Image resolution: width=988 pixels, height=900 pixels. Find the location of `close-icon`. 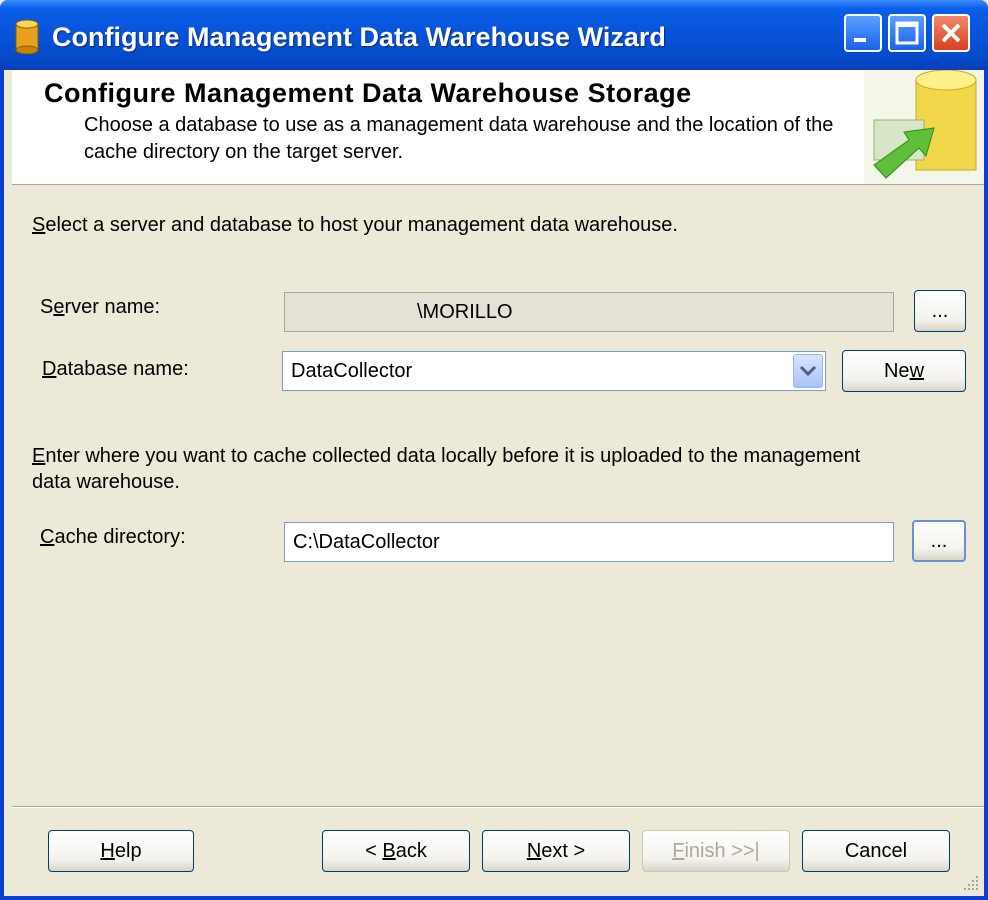

close-icon is located at coordinates (951, 33).